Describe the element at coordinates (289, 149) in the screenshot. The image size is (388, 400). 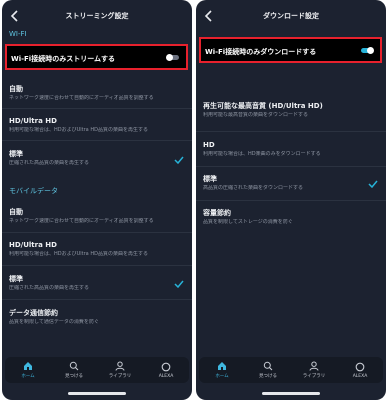
I see `option-row: HD 利用可能な場合は、HD楽曲のみをダウンロードする` at that location.